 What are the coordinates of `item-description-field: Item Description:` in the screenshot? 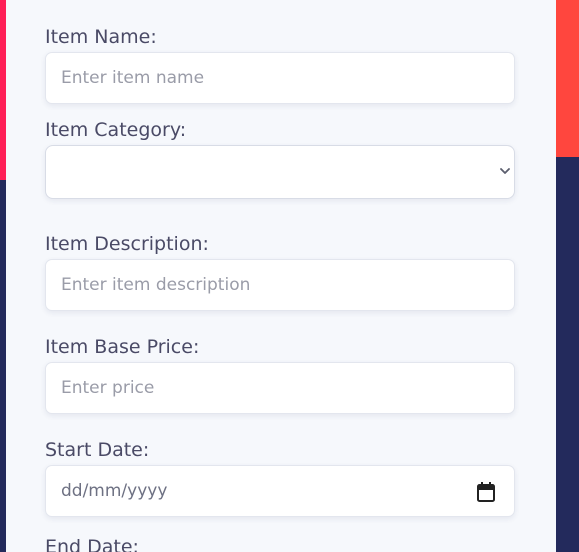 It's located at (280, 271).